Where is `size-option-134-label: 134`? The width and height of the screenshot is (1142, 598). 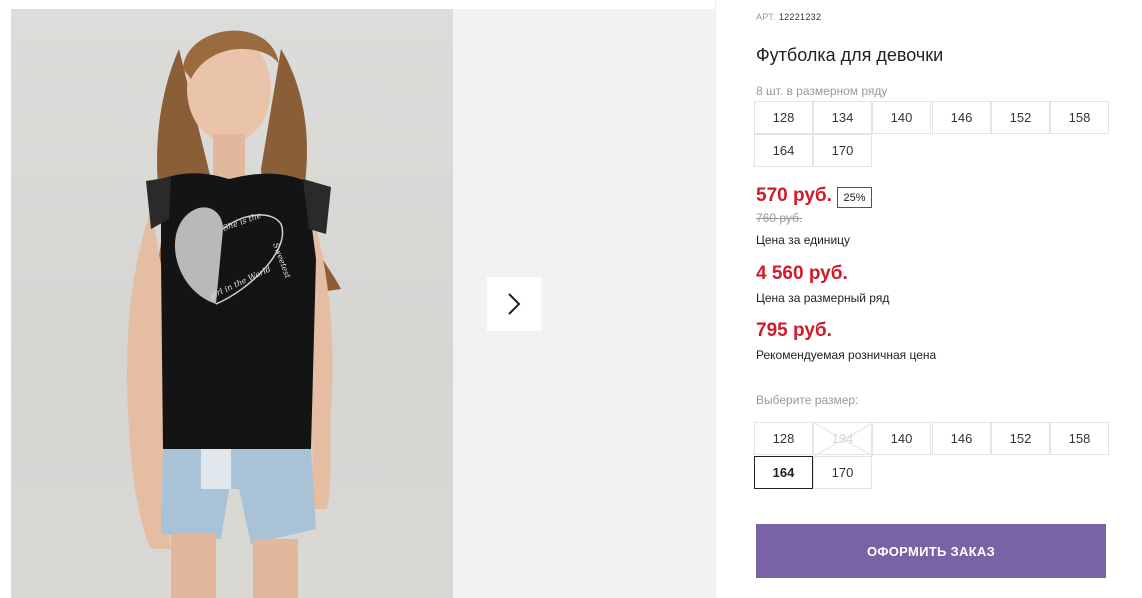 size-option-134-label: 134 is located at coordinates (842, 438).